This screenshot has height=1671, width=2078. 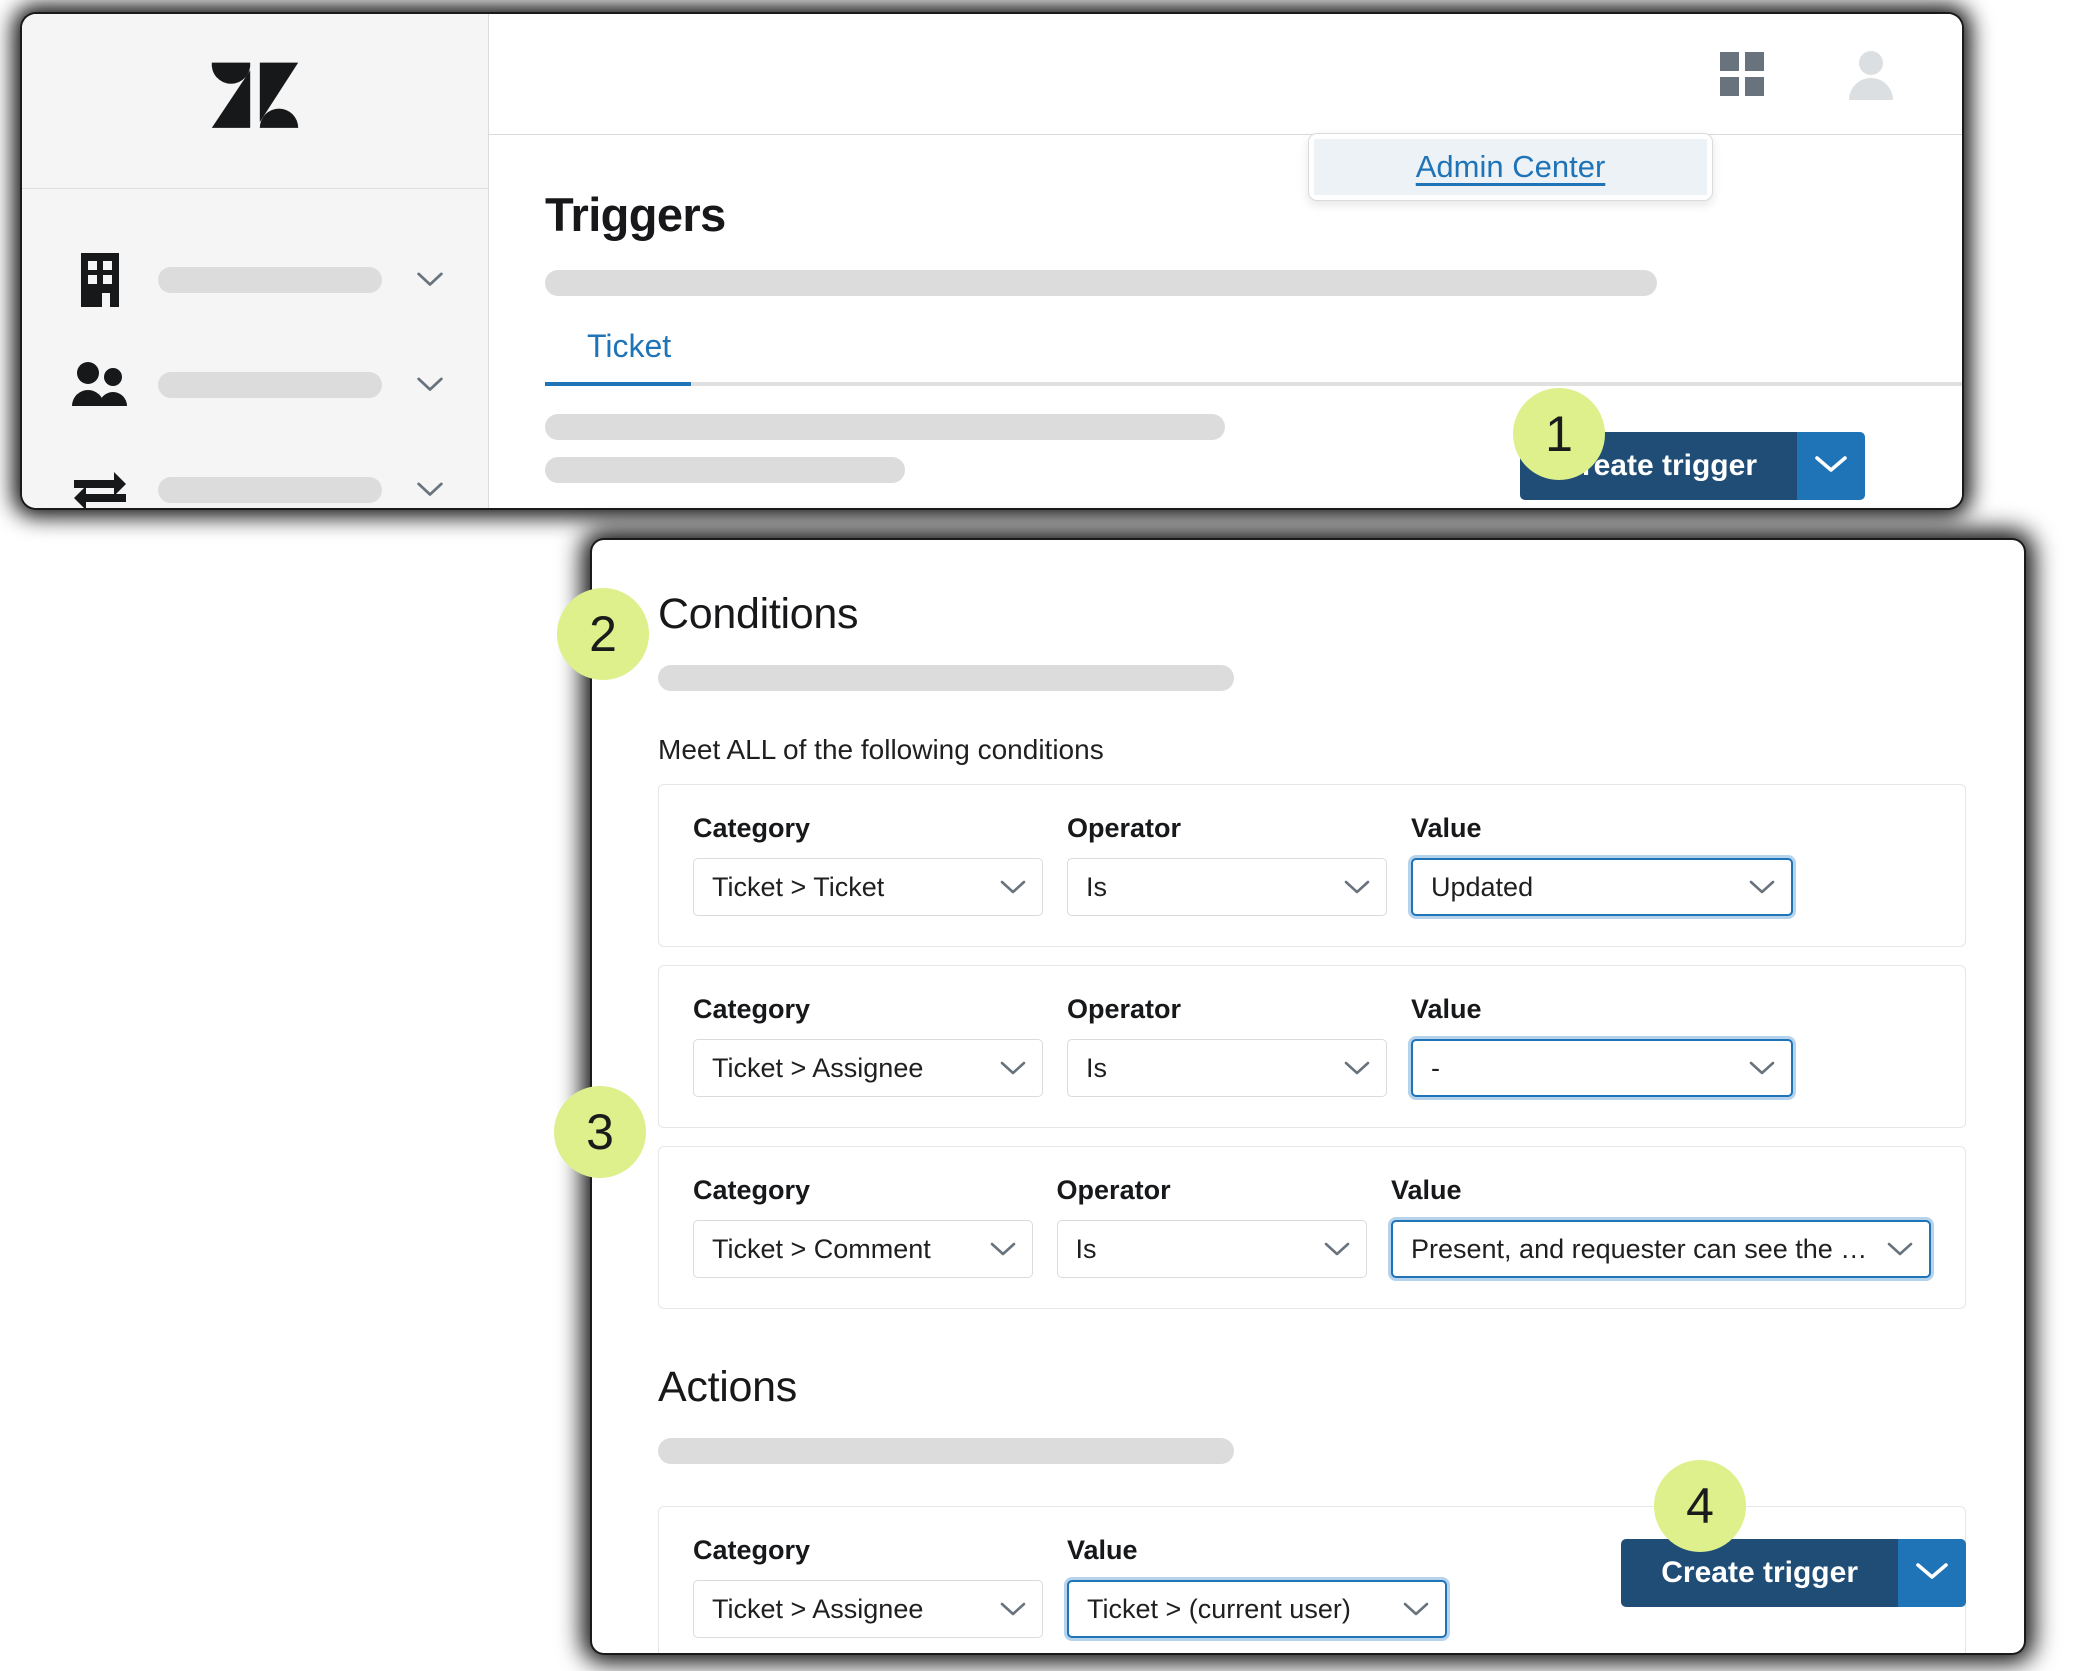 I want to click on create-trigger-caret-top, so click(x=1831, y=466).